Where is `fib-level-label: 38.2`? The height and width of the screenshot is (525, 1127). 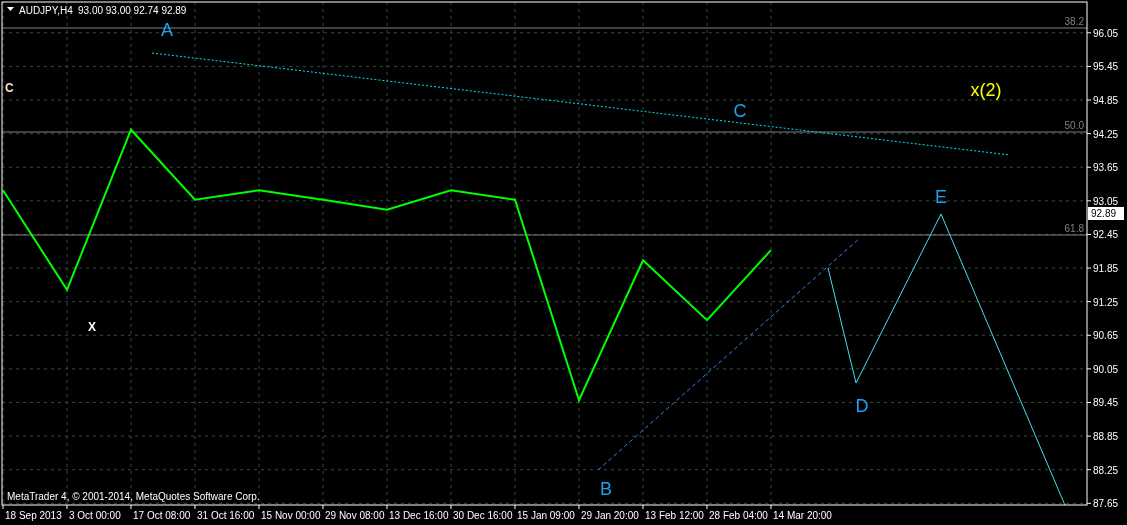
fib-level-label: 38.2 is located at coordinates (1074, 21).